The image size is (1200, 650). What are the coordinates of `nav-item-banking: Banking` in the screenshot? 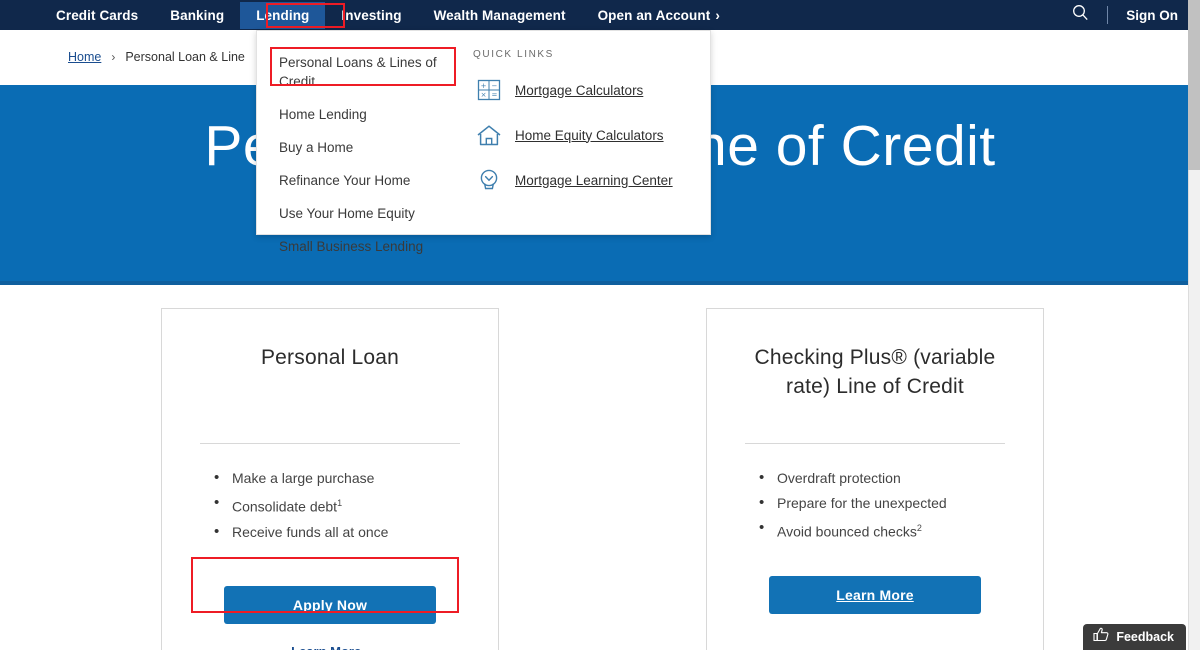 It's located at (197, 15).